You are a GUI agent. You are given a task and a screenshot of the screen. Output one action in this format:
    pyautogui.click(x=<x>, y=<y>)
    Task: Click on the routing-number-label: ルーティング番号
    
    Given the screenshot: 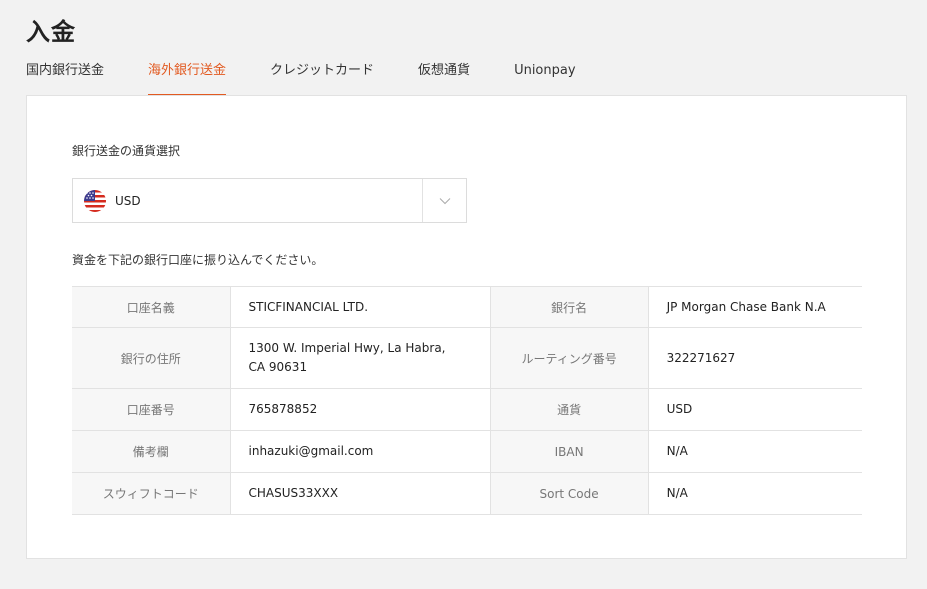 What is the action you would take?
    pyautogui.click(x=569, y=358)
    